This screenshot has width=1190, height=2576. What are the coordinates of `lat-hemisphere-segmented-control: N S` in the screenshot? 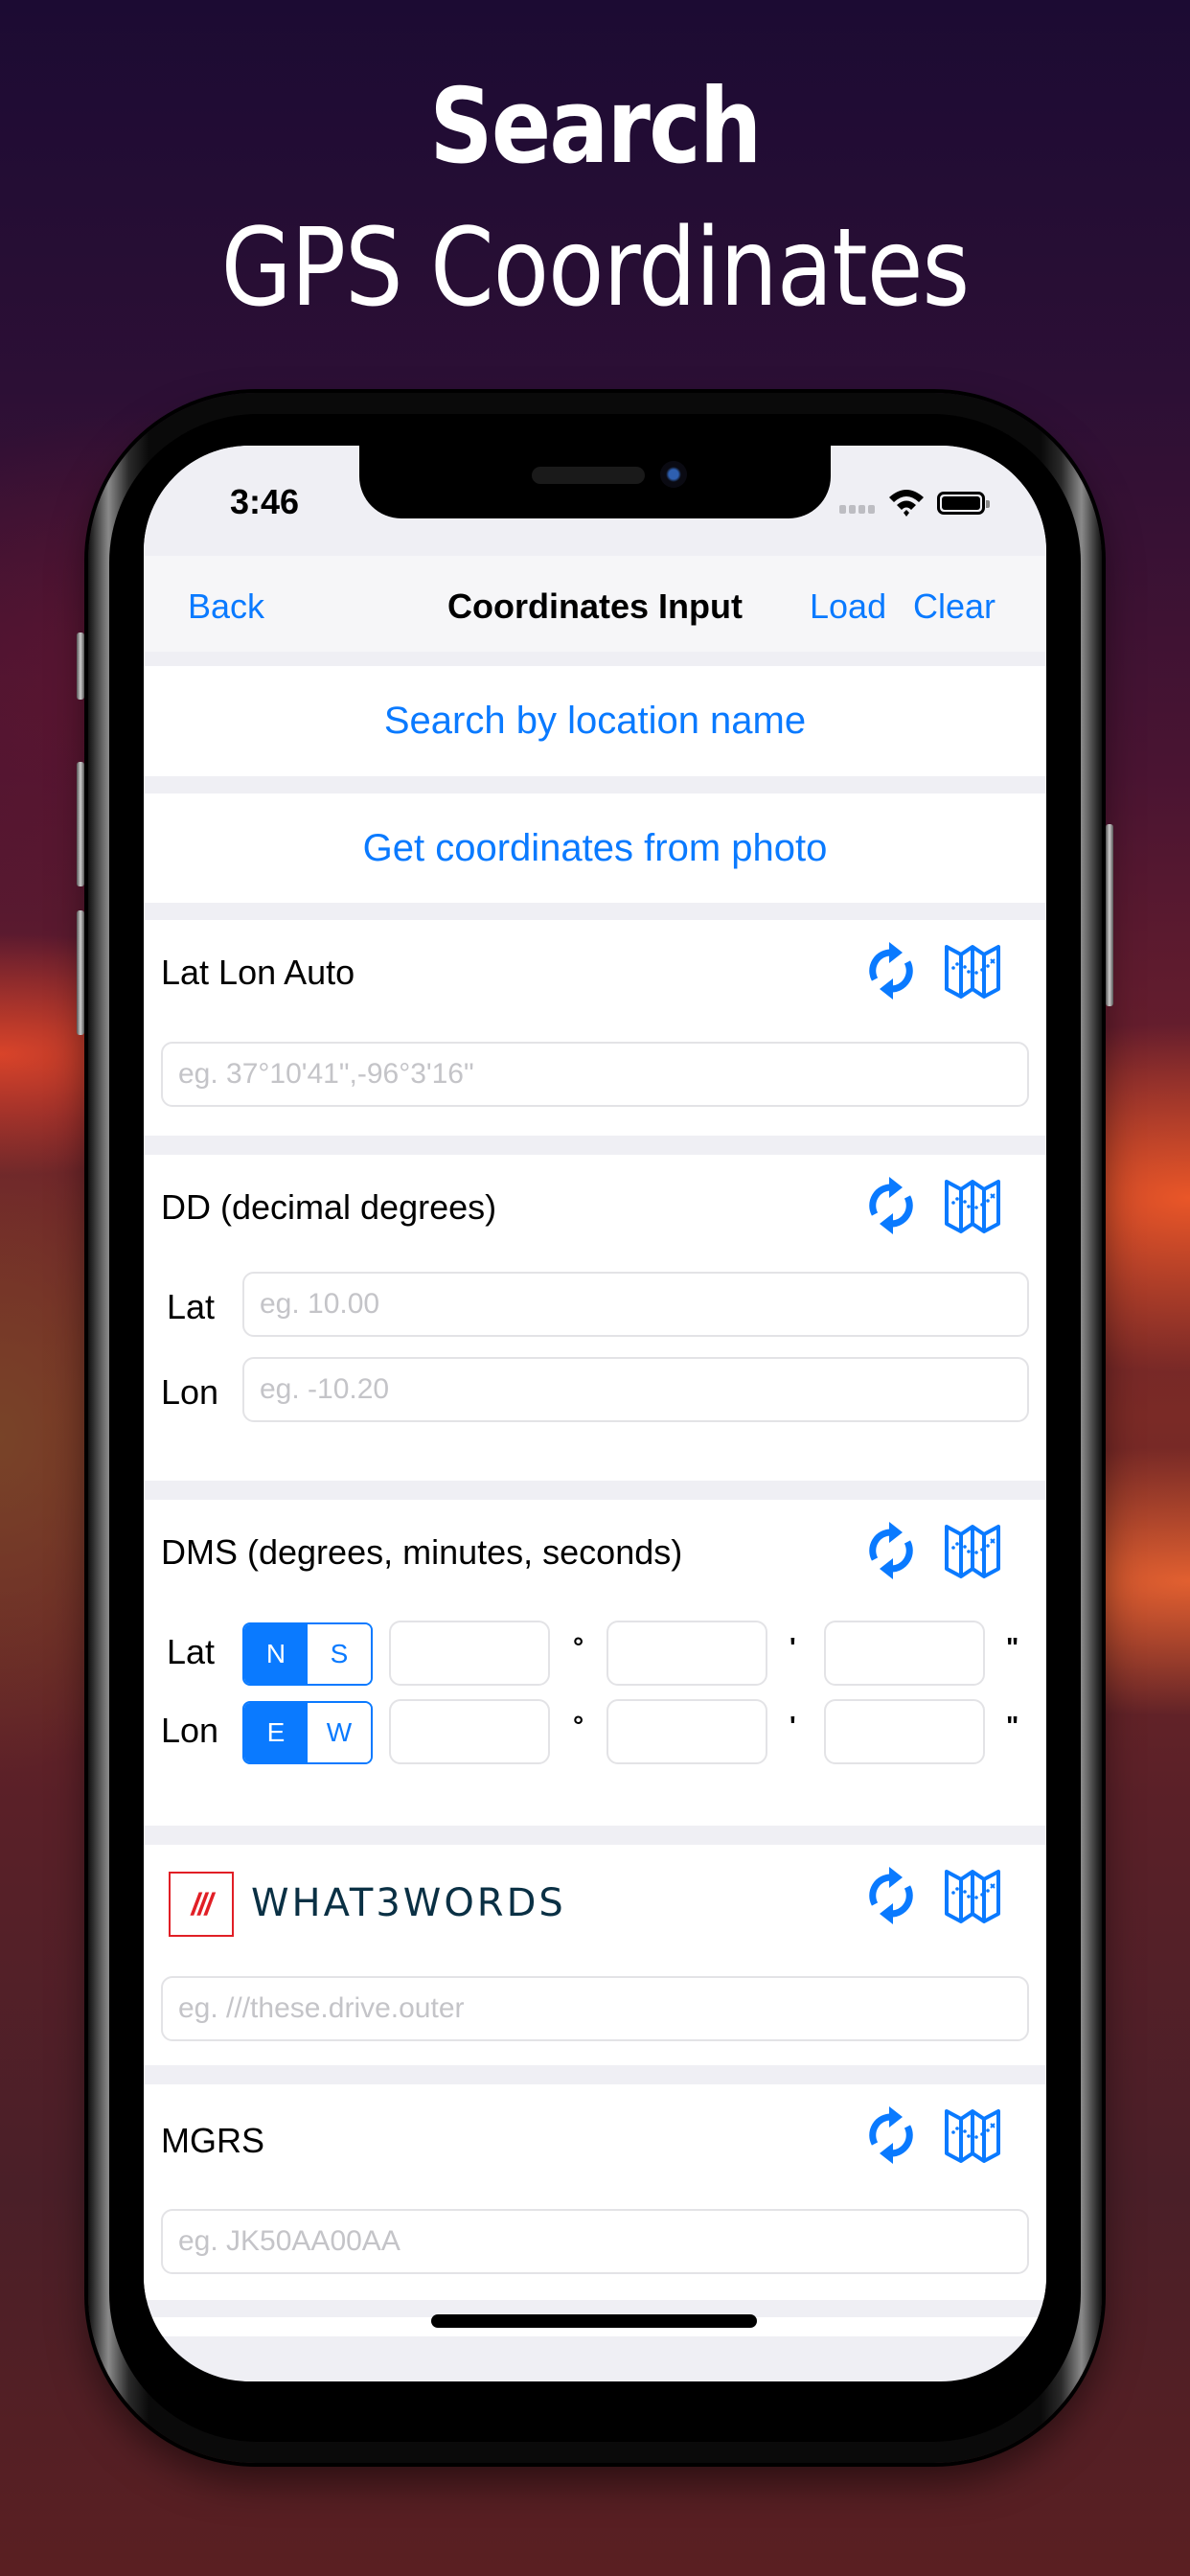 It's located at (308, 1654).